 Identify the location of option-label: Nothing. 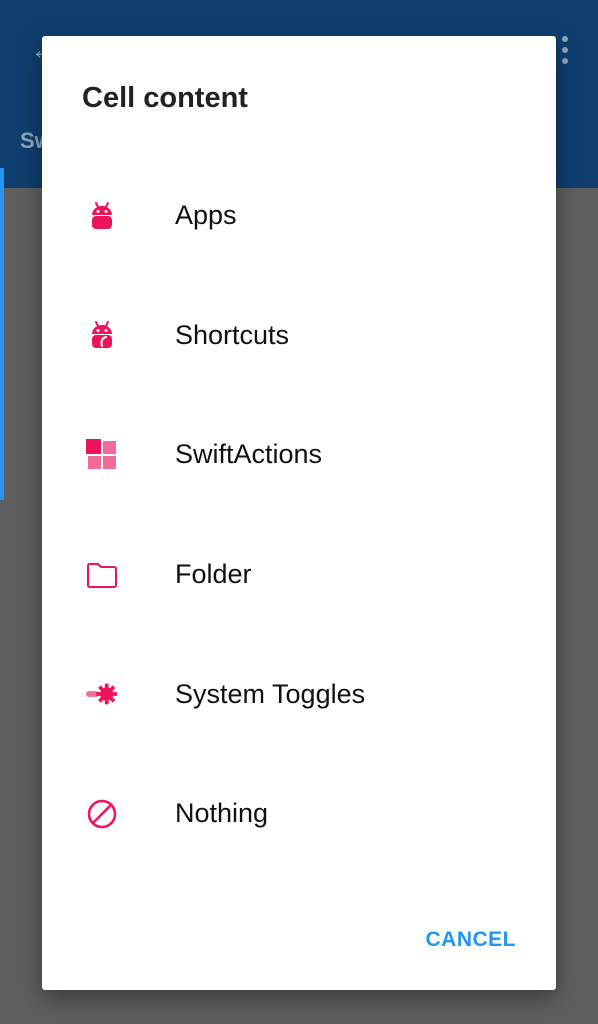
(222, 813).